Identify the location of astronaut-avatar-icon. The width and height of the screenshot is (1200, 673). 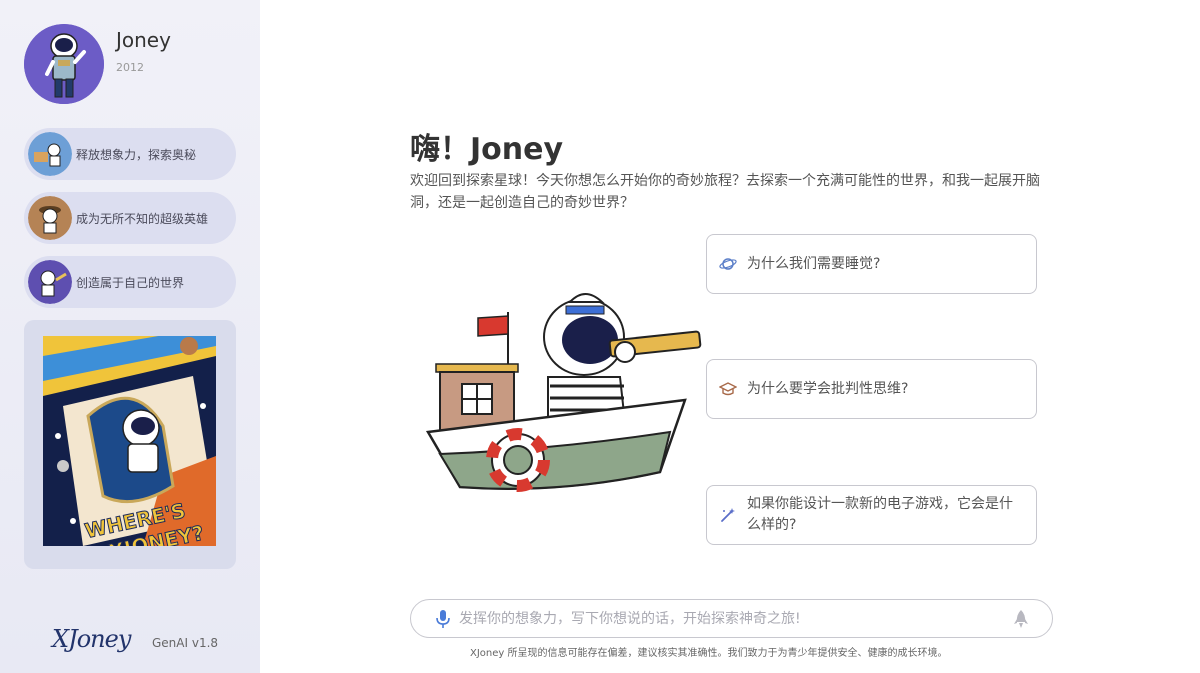
(64, 64).